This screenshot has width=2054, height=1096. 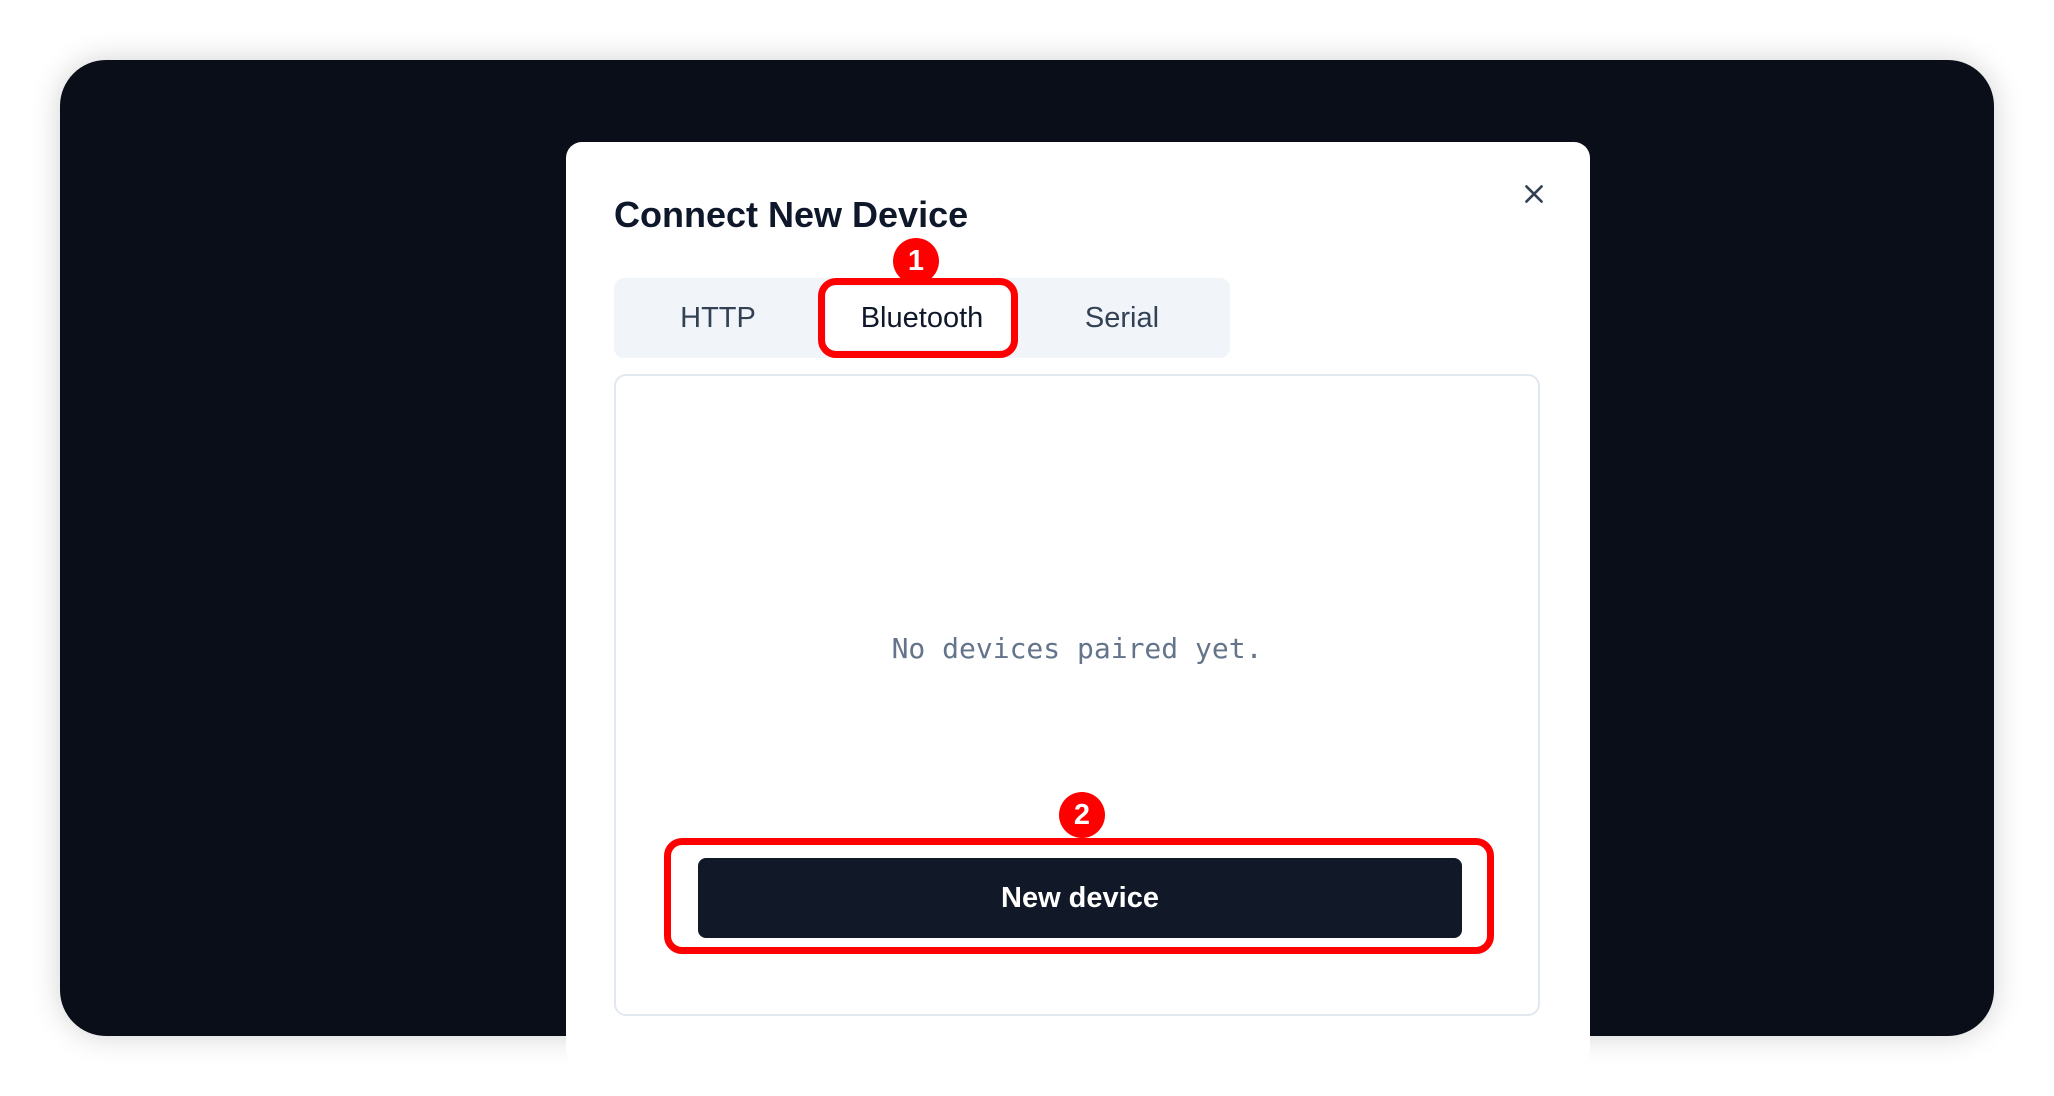 I want to click on highlight-new-device-button, so click(x=1079, y=896).